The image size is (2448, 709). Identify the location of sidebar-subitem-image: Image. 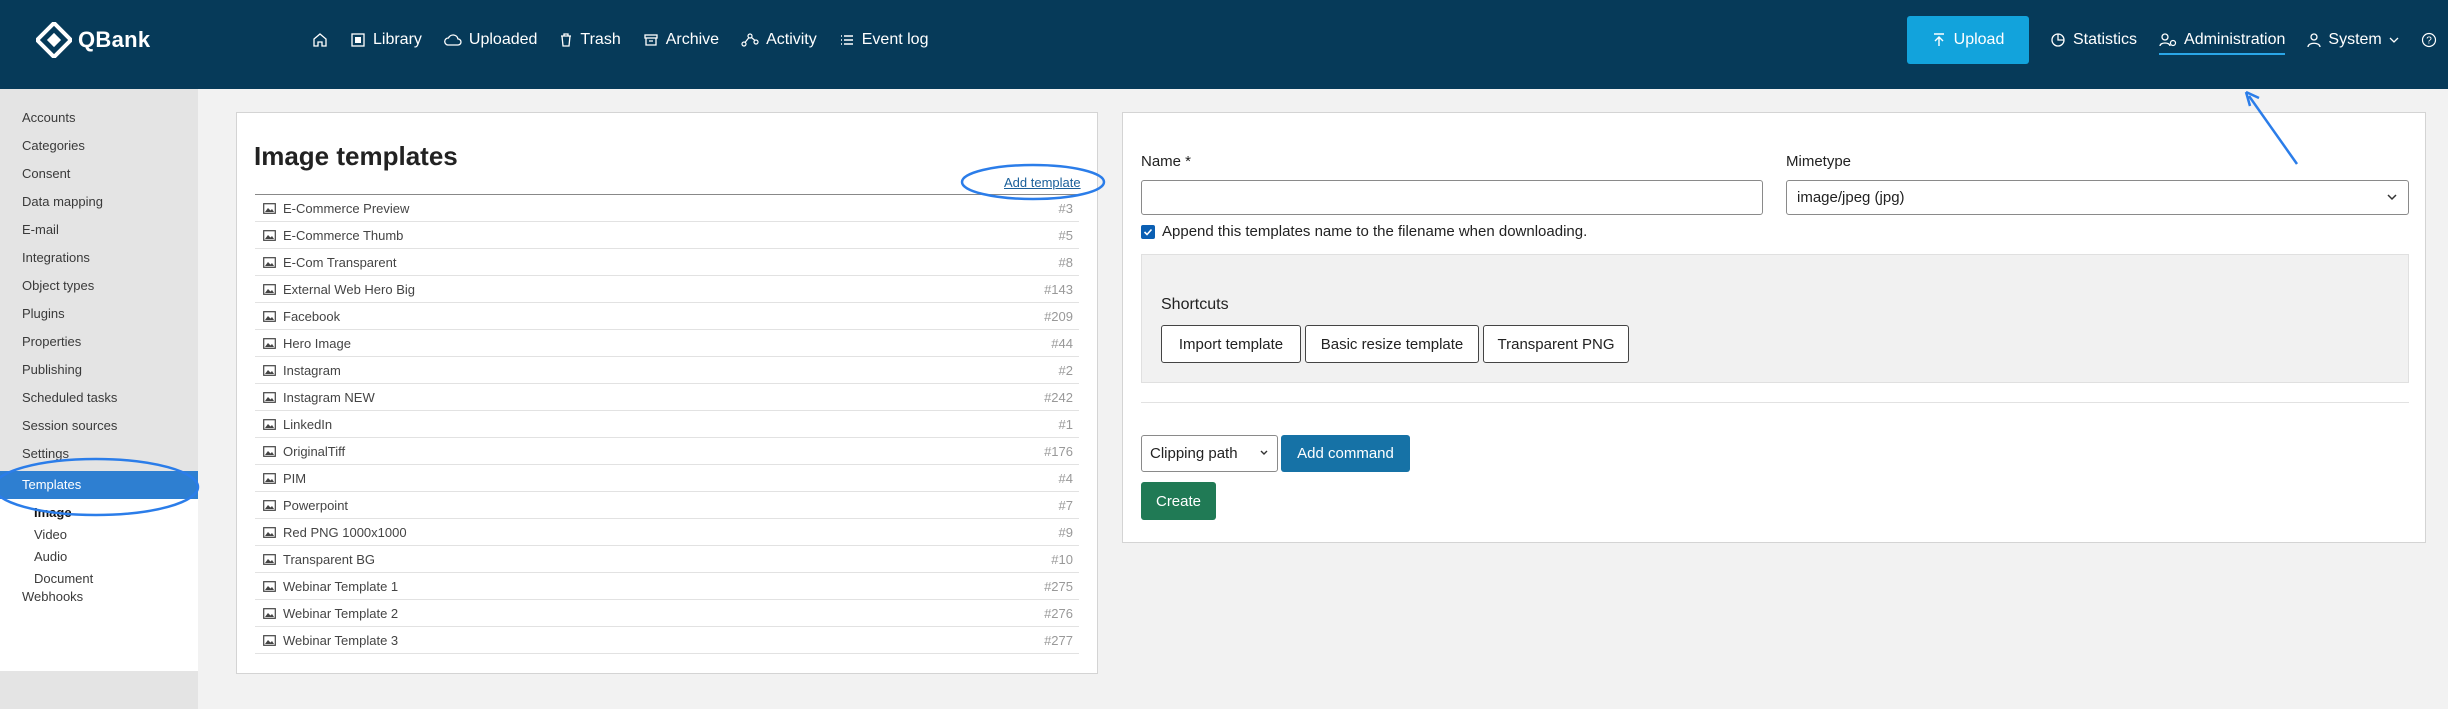
(53, 512).